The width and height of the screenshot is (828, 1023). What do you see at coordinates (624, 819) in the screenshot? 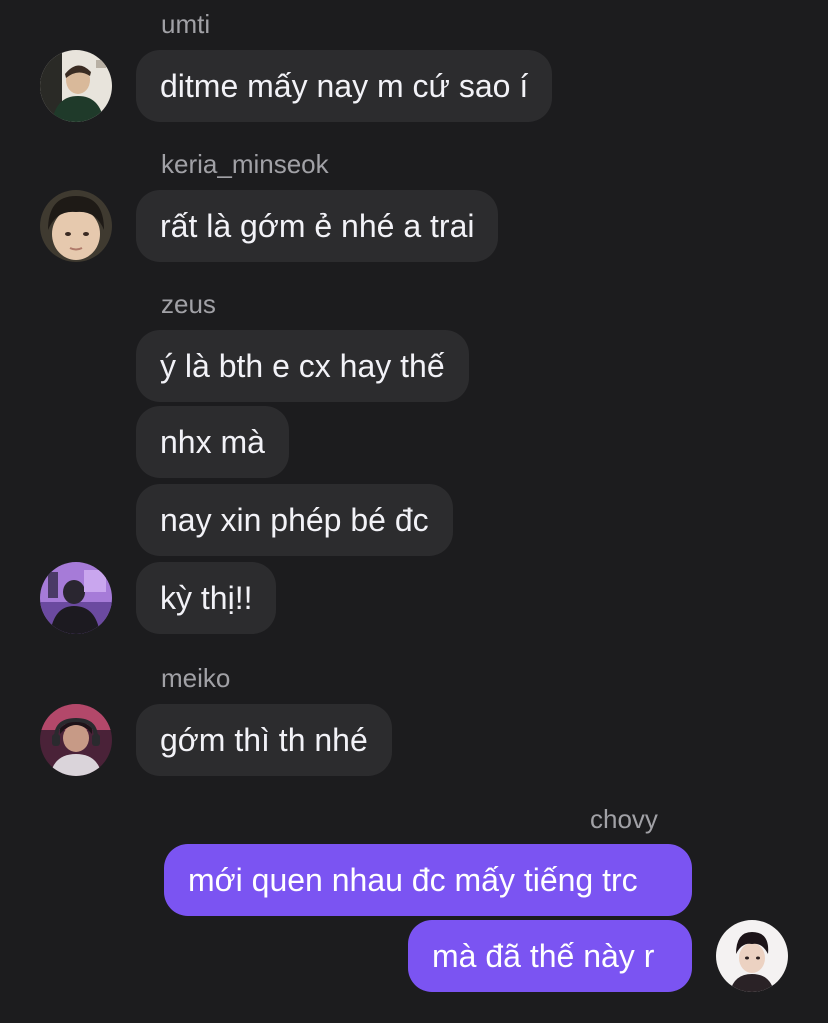
I see `sender-name-chovy: chovy` at bounding box center [624, 819].